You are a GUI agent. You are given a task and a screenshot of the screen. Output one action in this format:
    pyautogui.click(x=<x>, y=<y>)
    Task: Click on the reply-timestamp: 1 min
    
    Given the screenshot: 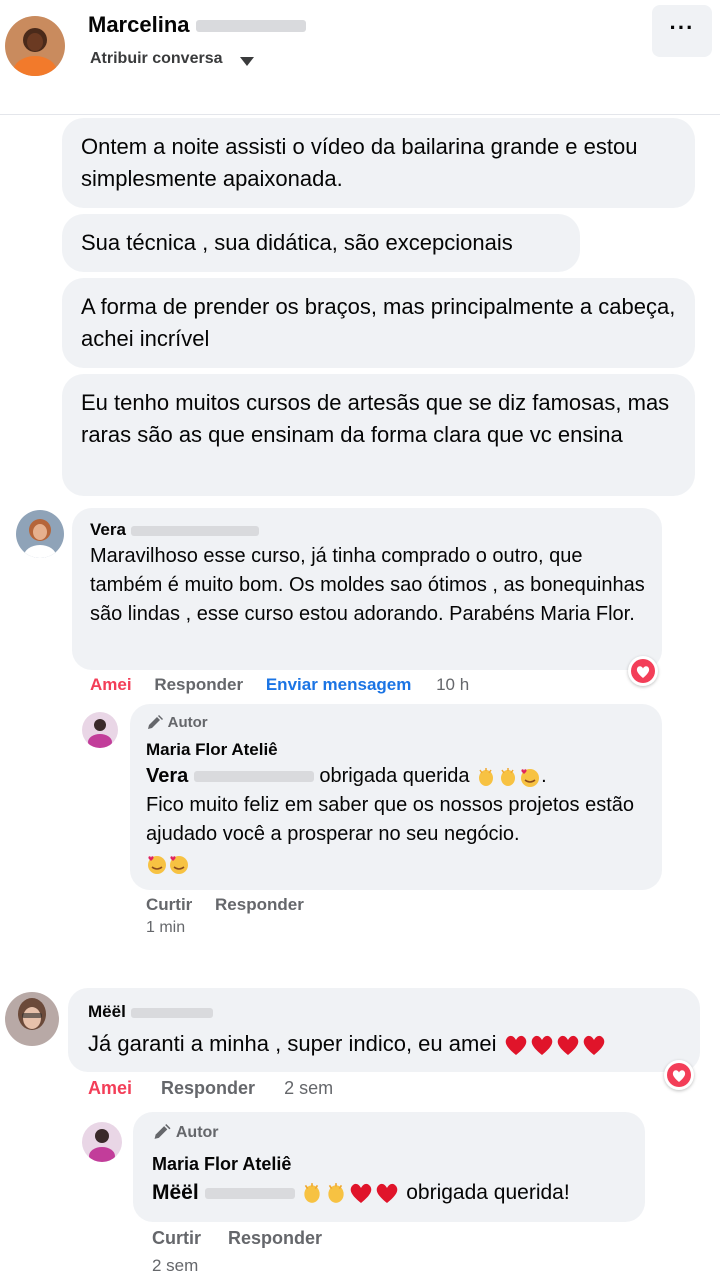 What is the action you would take?
    pyautogui.click(x=166, y=927)
    